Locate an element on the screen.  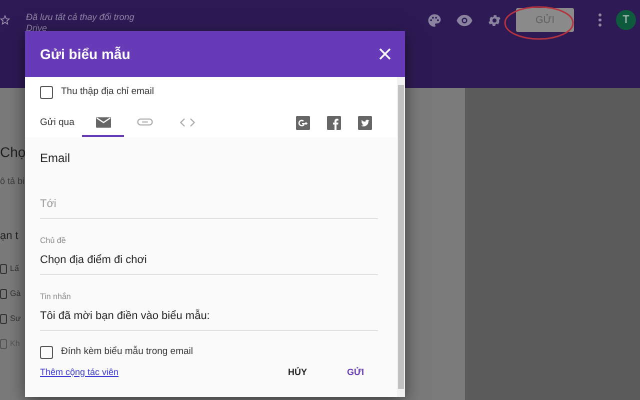
text-field: Tới is located at coordinates (209, 204).